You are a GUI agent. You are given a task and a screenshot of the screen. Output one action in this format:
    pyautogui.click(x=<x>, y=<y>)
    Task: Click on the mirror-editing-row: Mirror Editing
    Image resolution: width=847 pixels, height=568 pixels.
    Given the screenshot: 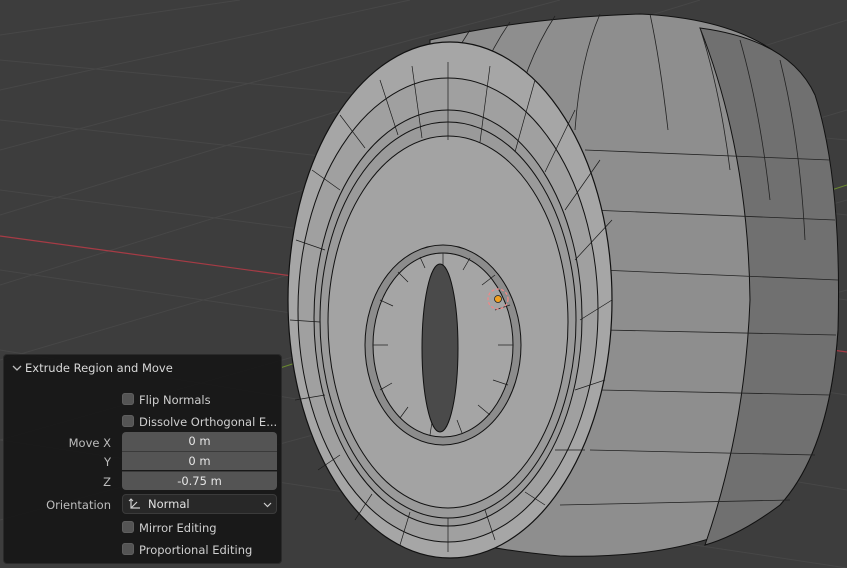 What is the action you would take?
    pyautogui.click(x=142, y=528)
    